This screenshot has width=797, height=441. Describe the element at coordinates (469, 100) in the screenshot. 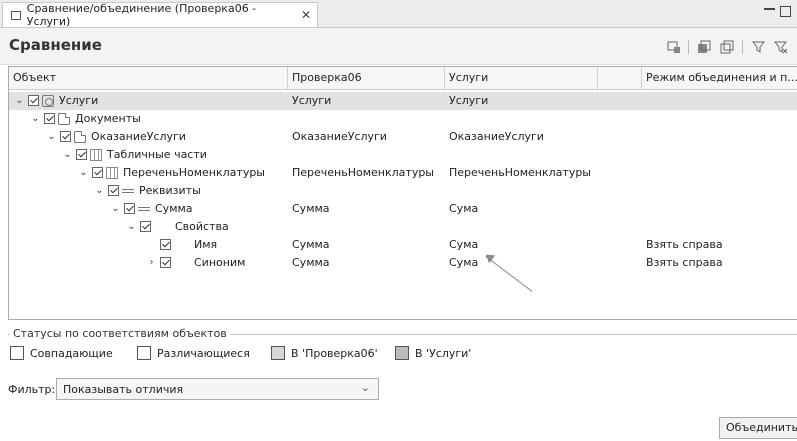

I see `right-value: Услуги` at that location.